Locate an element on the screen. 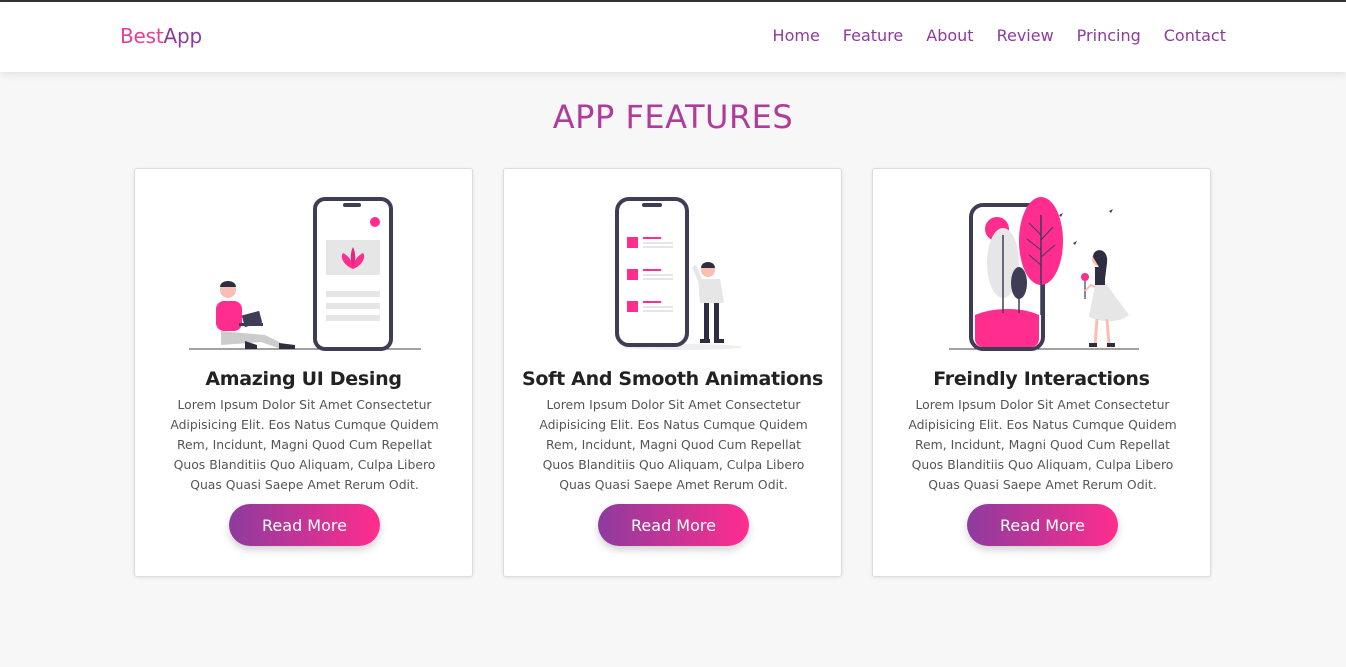 This screenshot has width=1346, height=667. woman-with-flower-illustration is located at coordinates (1044, 274).